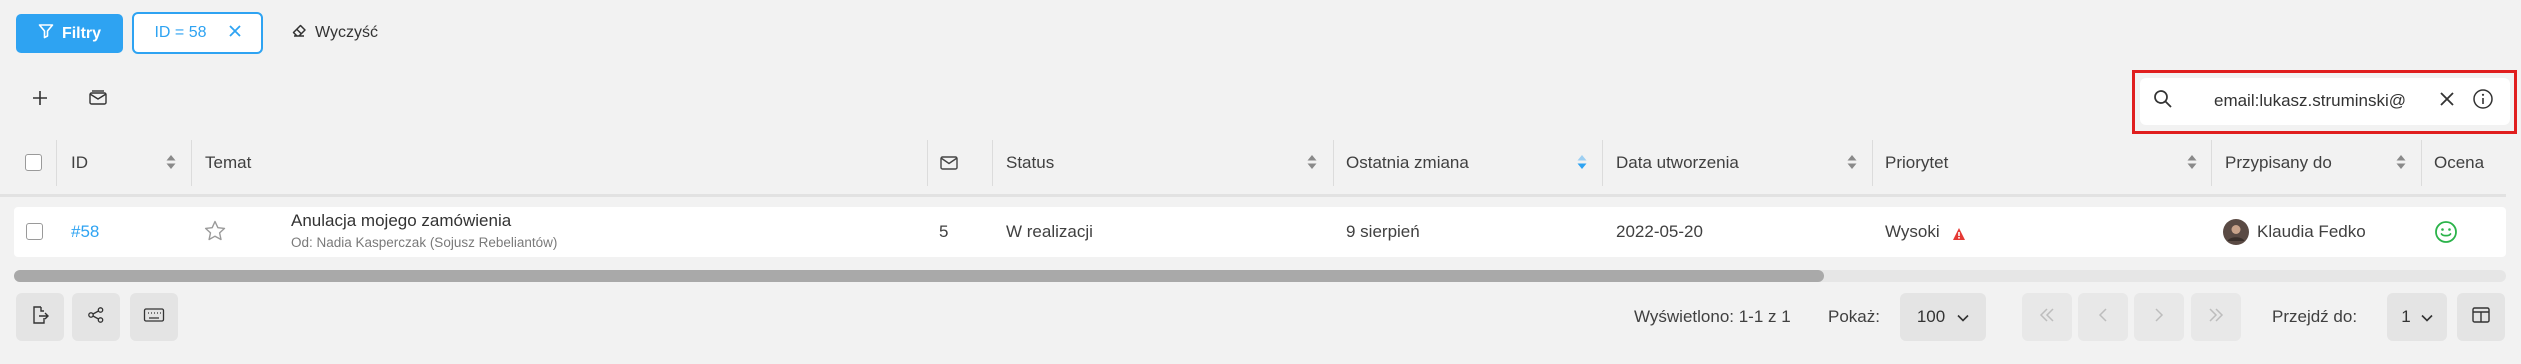 This screenshot has width=2521, height=364. What do you see at coordinates (79, 163) in the screenshot?
I see `column-header-id: ID` at bounding box center [79, 163].